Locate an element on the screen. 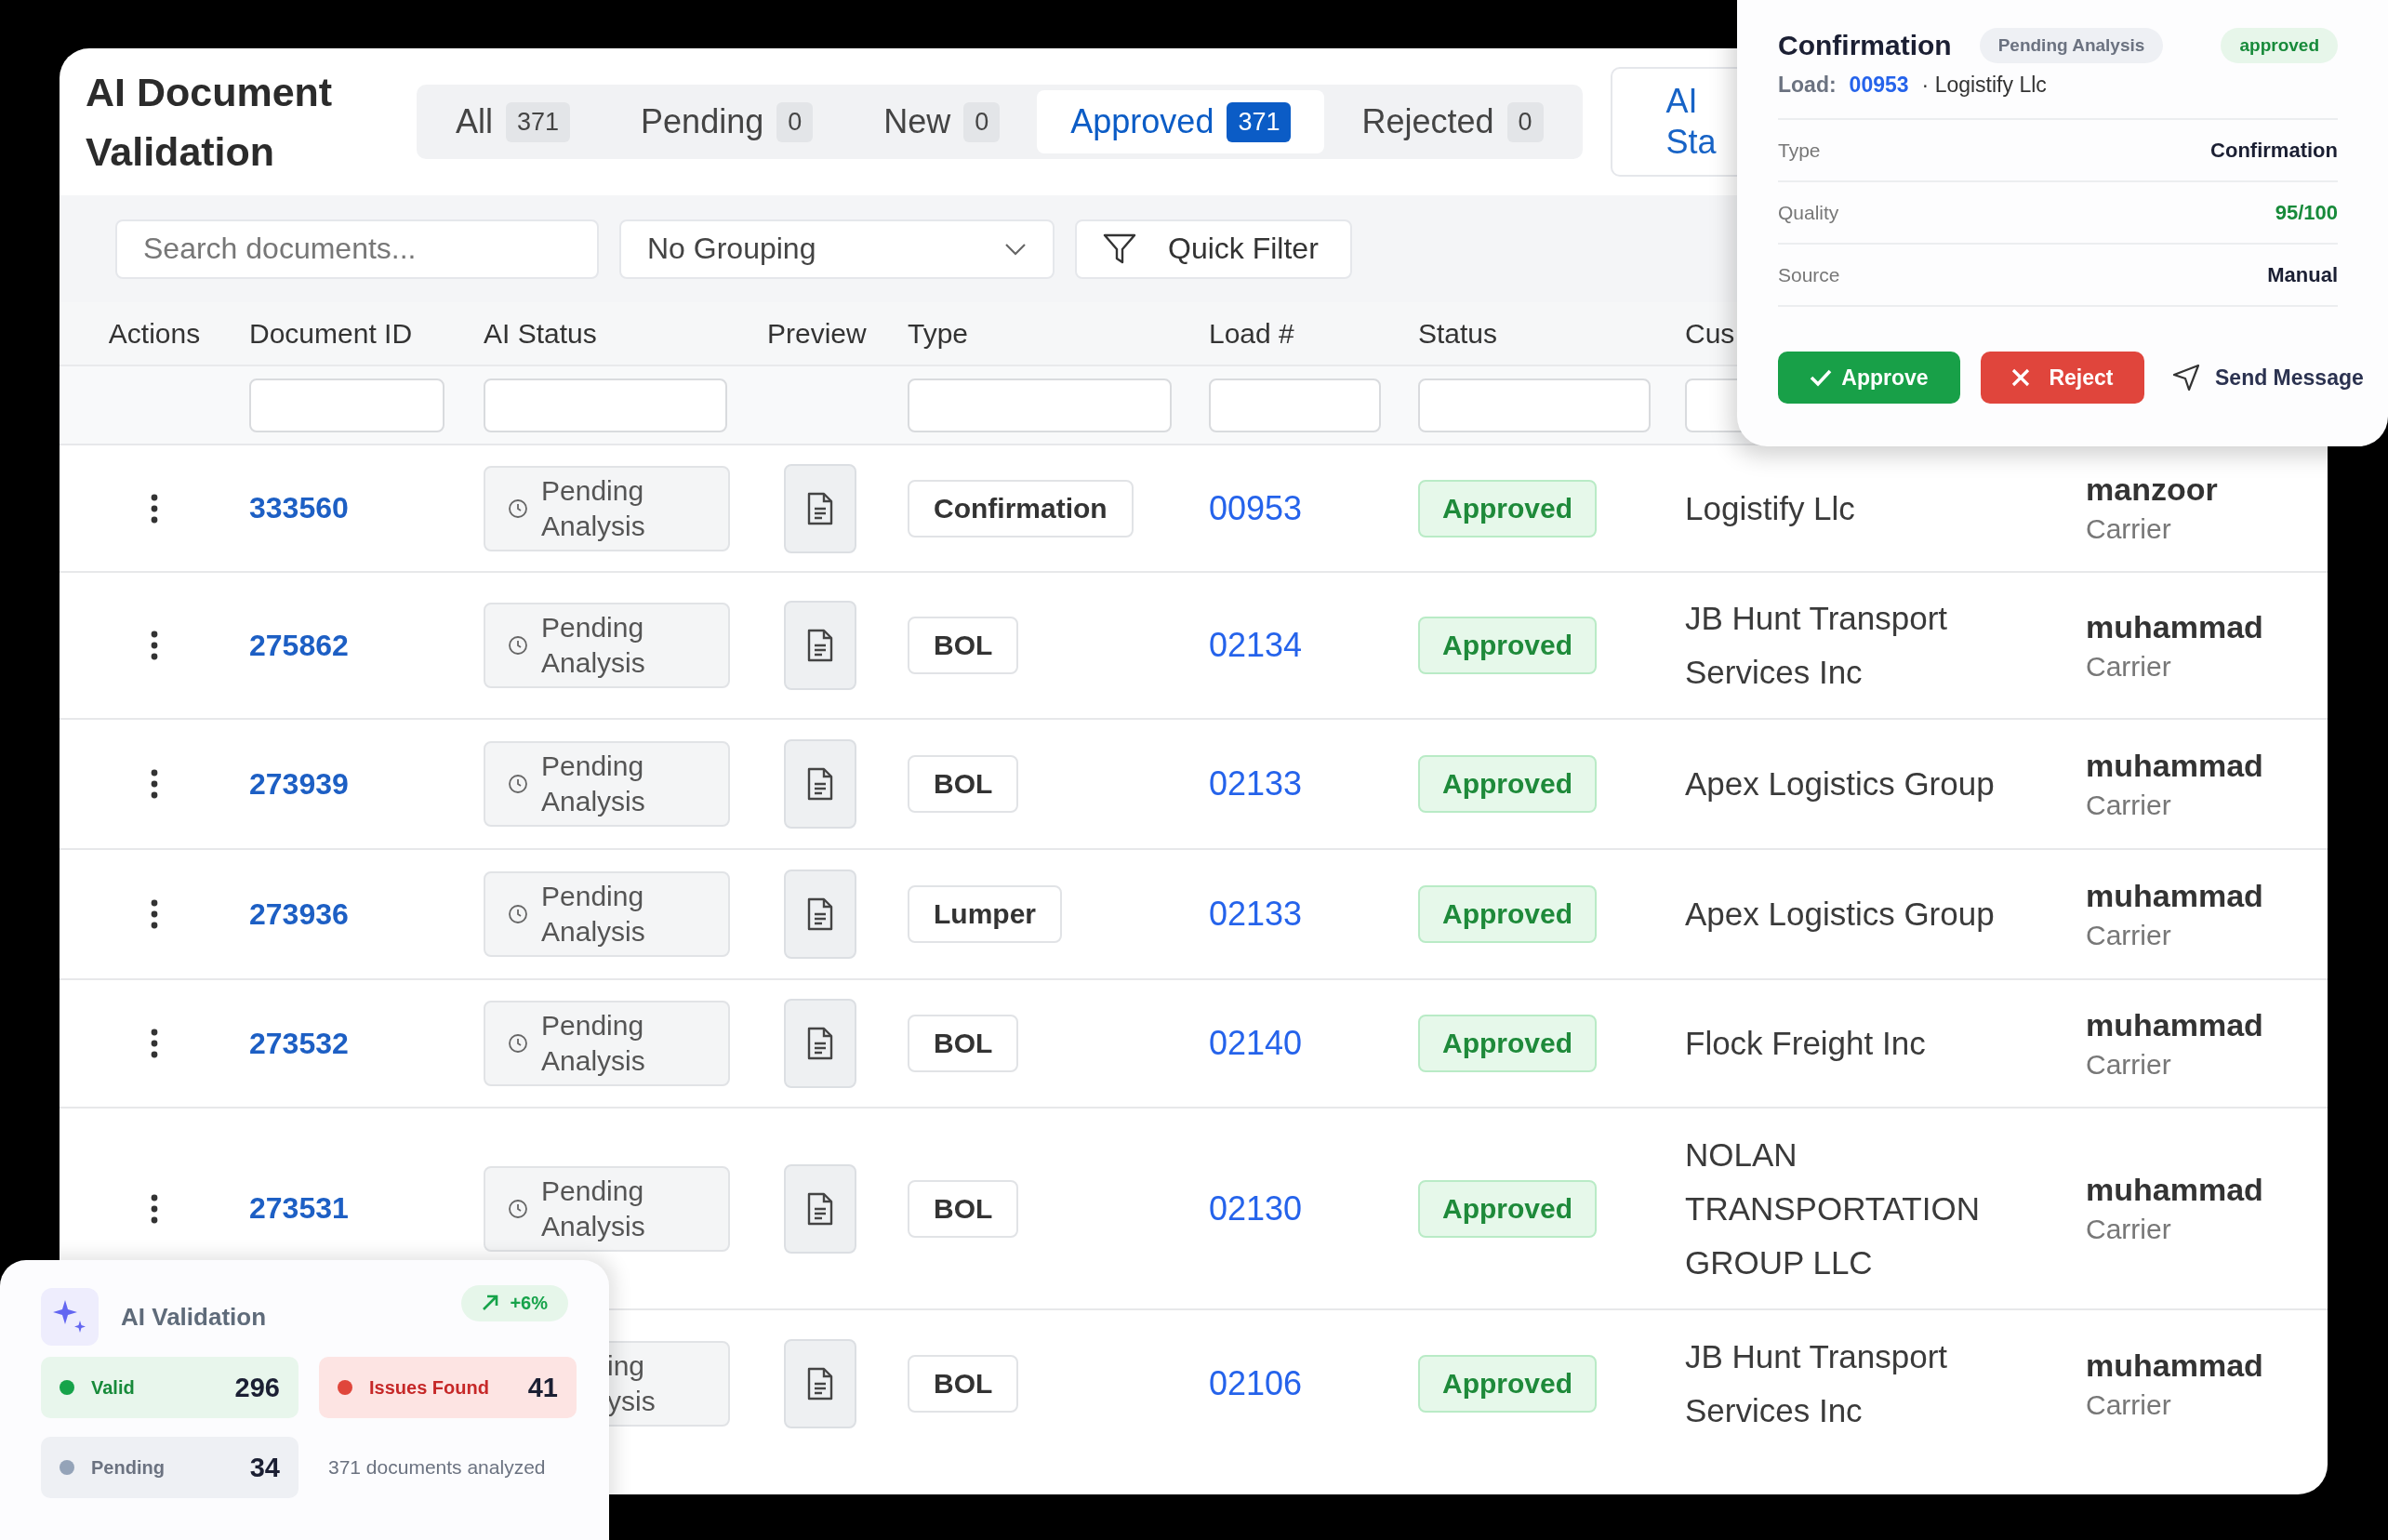  field-label: Quality is located at coordinates (1809, 212).